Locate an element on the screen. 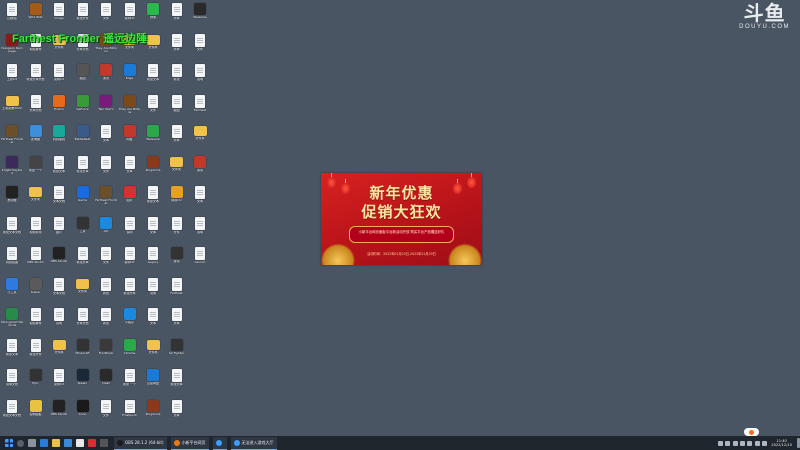 The width and height of the screenshot is (800, 450). desktop-icon: Launch is located at coordinates (200, 258).